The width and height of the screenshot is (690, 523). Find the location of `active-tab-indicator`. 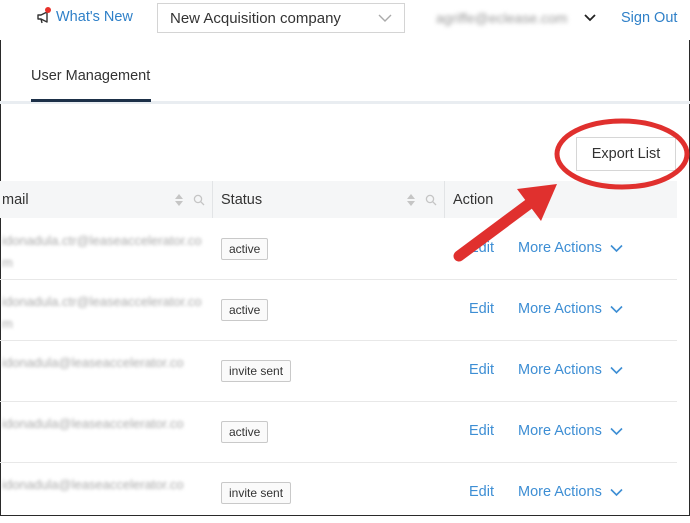

active-tab-indicator is located at coordinates (91, 100).